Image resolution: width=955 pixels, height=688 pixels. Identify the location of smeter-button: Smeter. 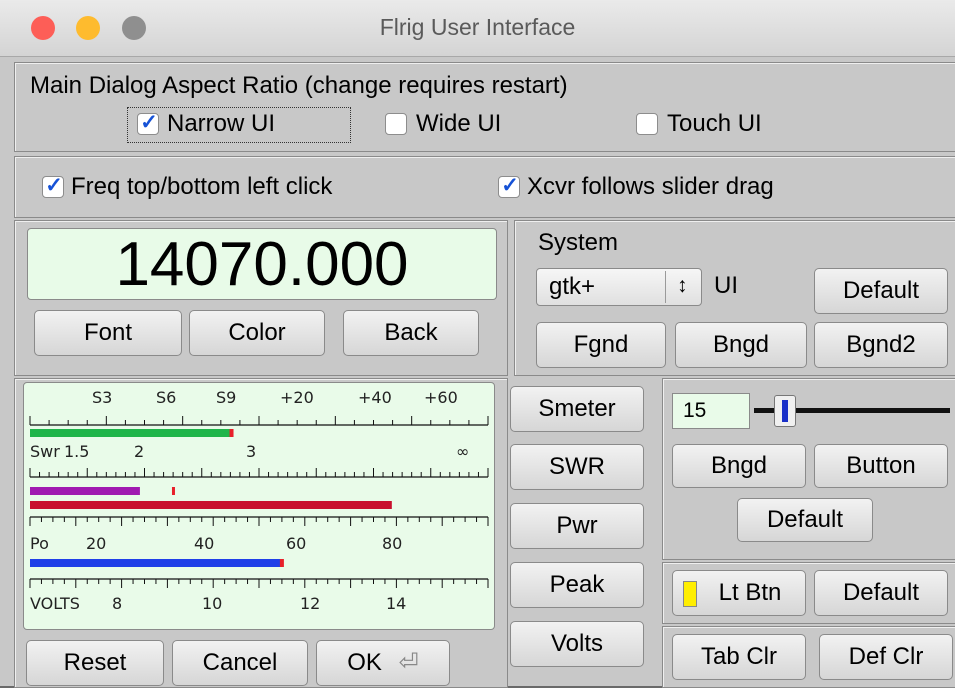
(577, 409).